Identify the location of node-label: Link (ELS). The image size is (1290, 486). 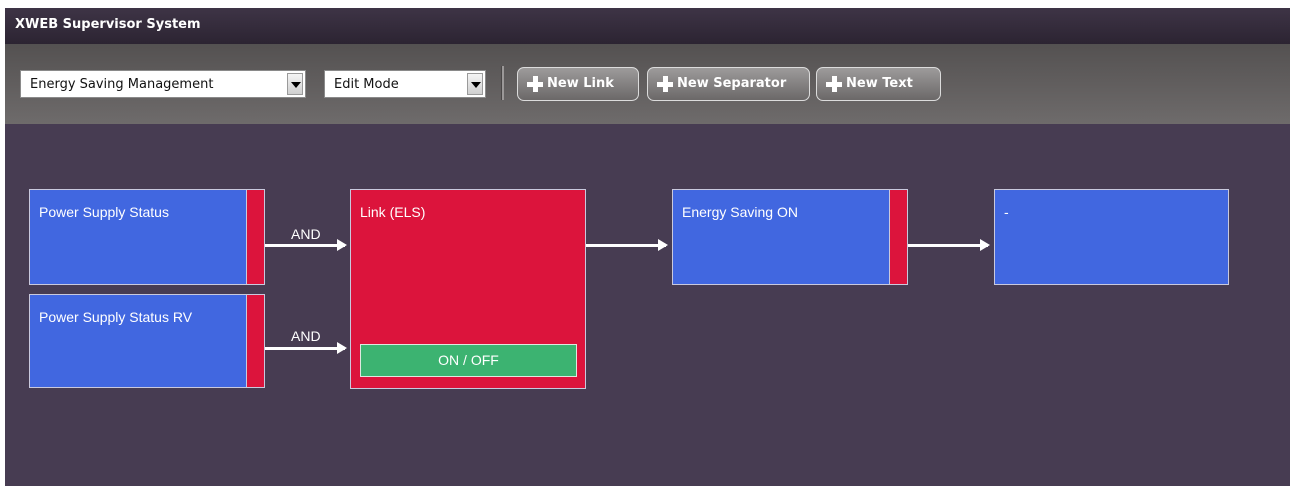
(393, 212).